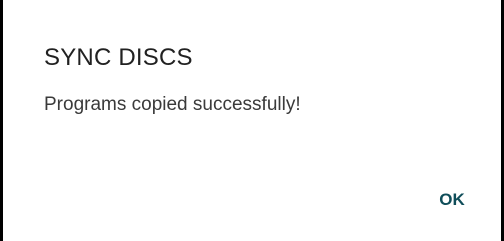  I want to click on ok-button: OK, so click(452, 200).